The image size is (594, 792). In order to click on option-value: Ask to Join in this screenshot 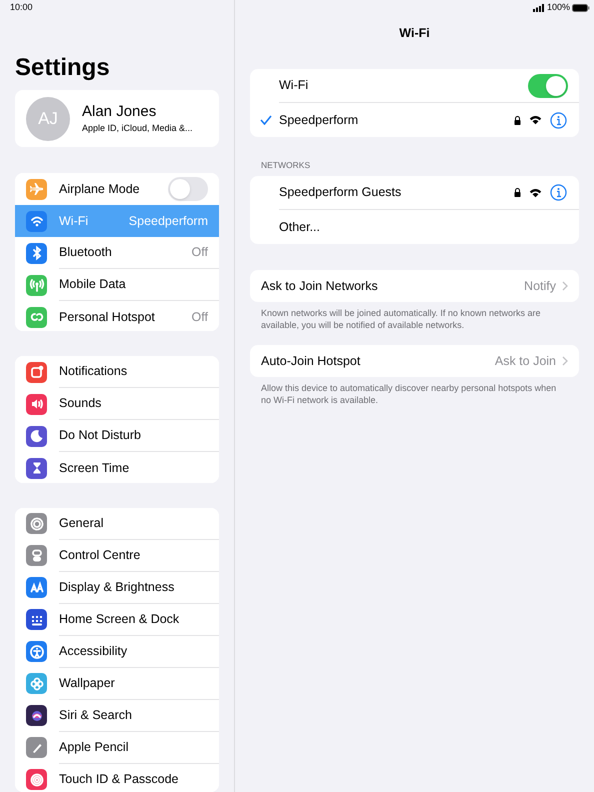, I will do `click(525, 361)`.